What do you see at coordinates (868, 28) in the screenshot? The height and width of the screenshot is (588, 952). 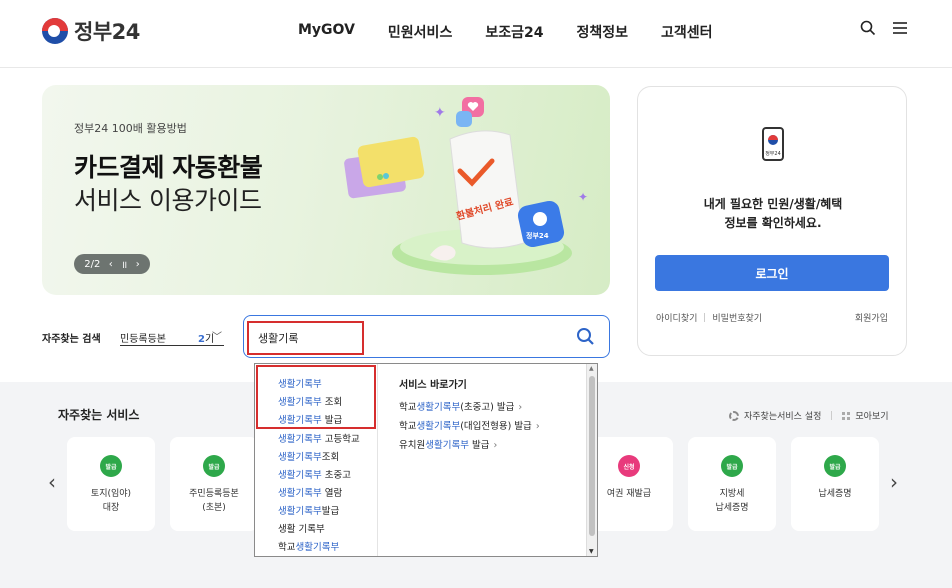 I see `search-icon` at bounding box center [868, 28].